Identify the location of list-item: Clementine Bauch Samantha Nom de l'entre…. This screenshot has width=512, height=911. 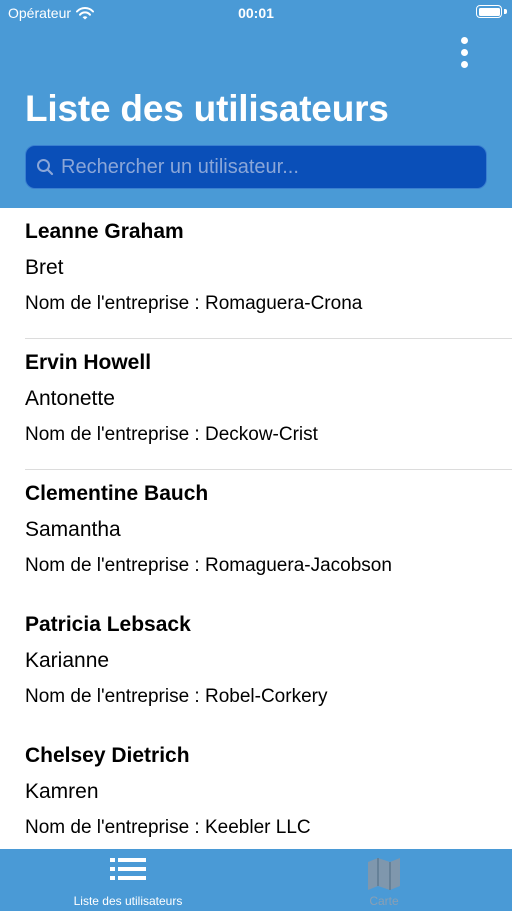
(256, 535).